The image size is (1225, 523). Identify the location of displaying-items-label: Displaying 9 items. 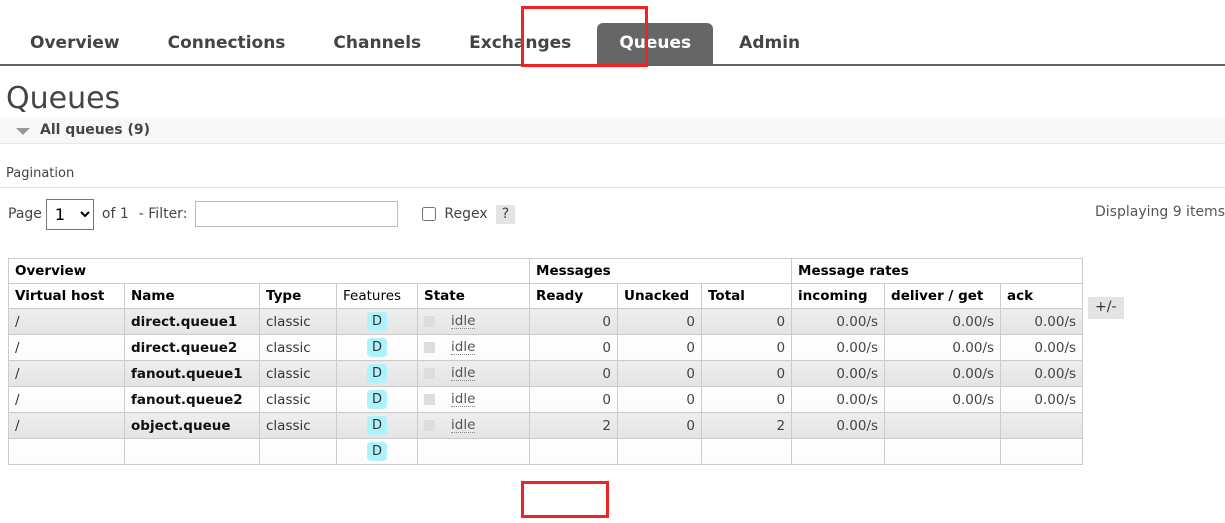
(1160, 212).